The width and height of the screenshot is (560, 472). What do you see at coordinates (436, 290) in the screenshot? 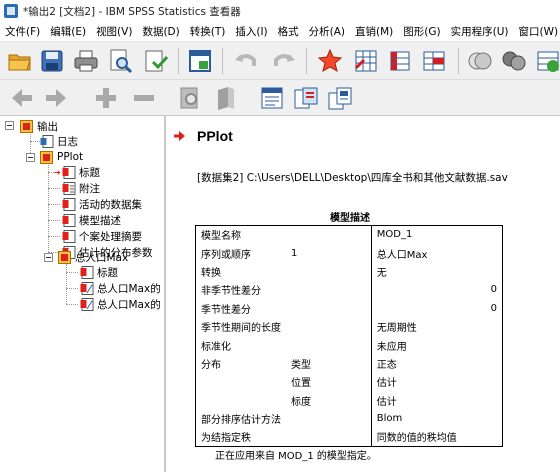
I see `table-cell-c3: 0` at bounding box center [436, 290].